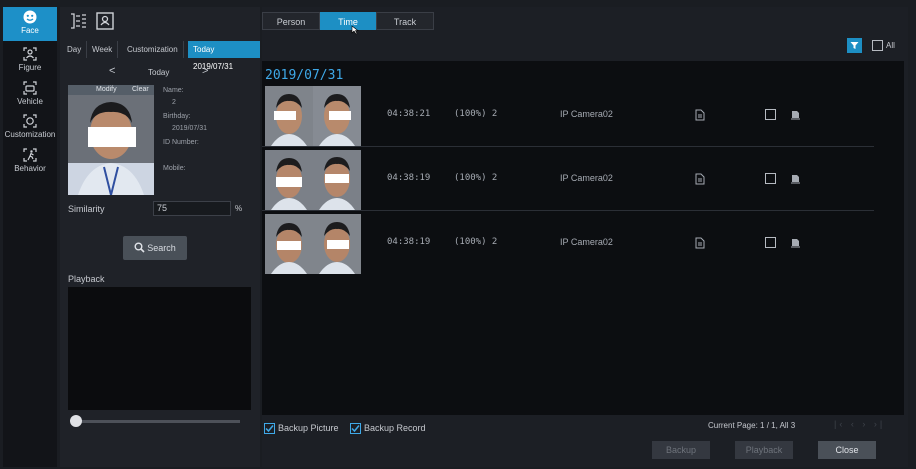 Image resolution: width=916 pixels, height=469 pixels. What do you see at coordinates (86, 279) in the screenshot?
I see `playback-label: Playback` at bounding box center [86, 279].